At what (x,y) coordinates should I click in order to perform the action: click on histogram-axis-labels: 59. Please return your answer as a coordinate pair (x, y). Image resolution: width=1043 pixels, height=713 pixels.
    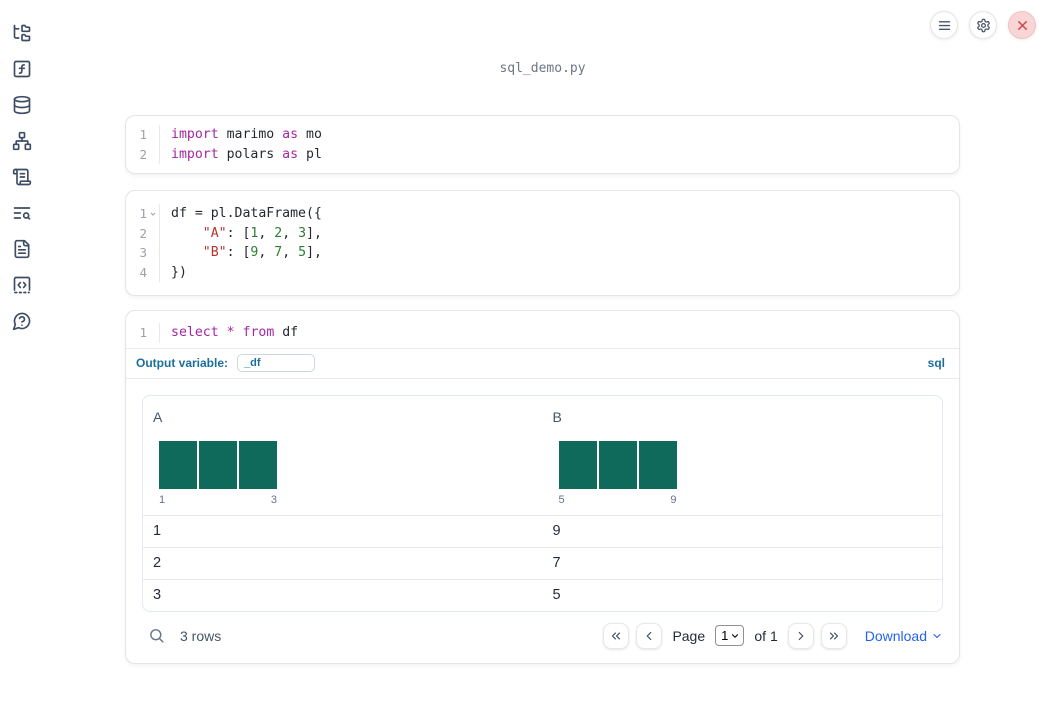
    Looking at the image, I should click on (617, 499).